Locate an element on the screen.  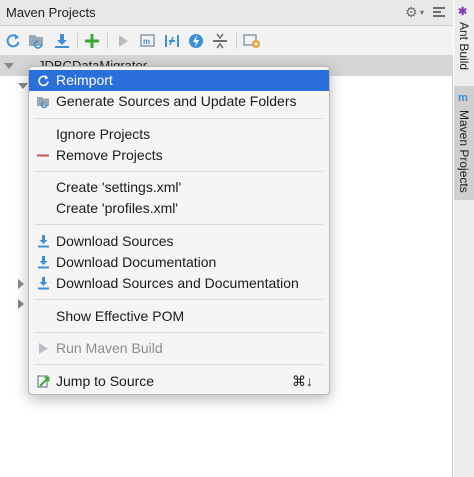
menu-item-create-settings: Create 'settings.xml' is located at coordinates (179, 187).